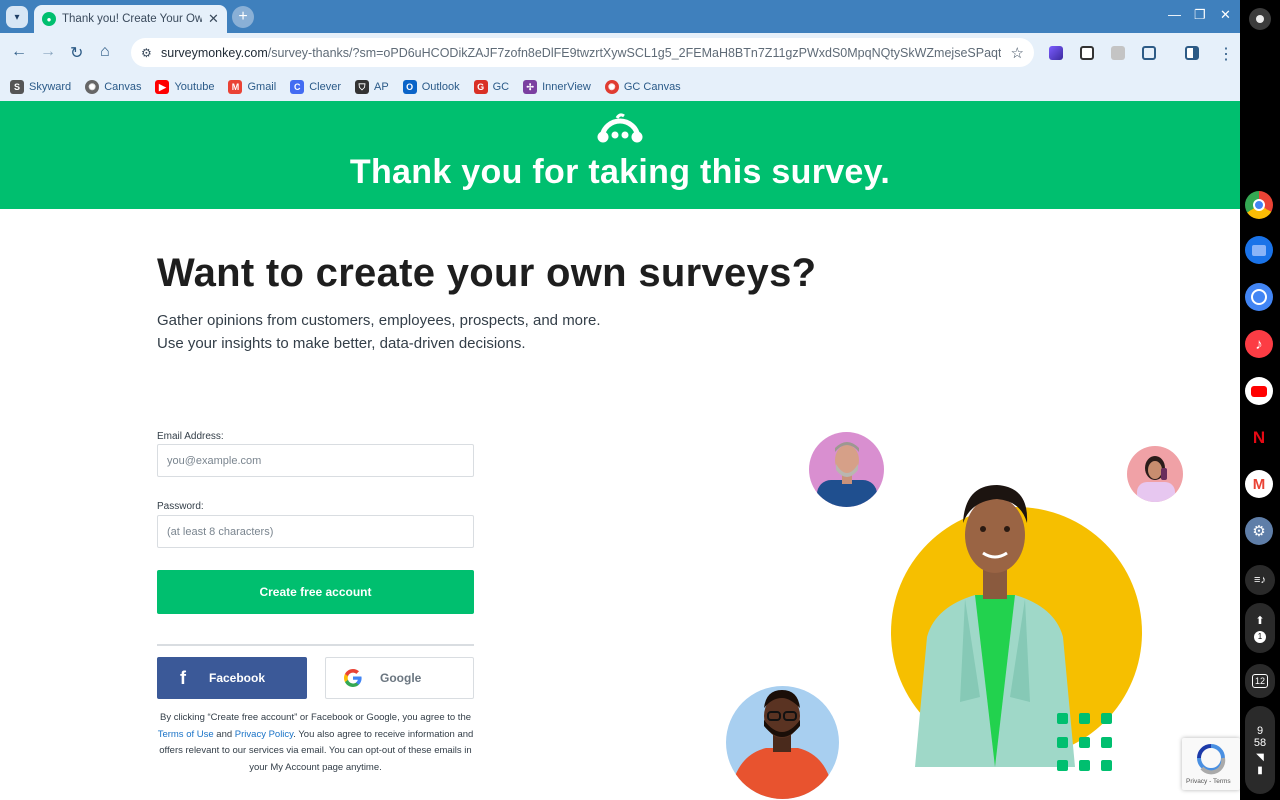 The width and height of the screenshot is (1280, 800). What do you see at coordinates (190, 436) in the screenshot?
I see `email-label: Email Address:` at bounding box center [190, 436].